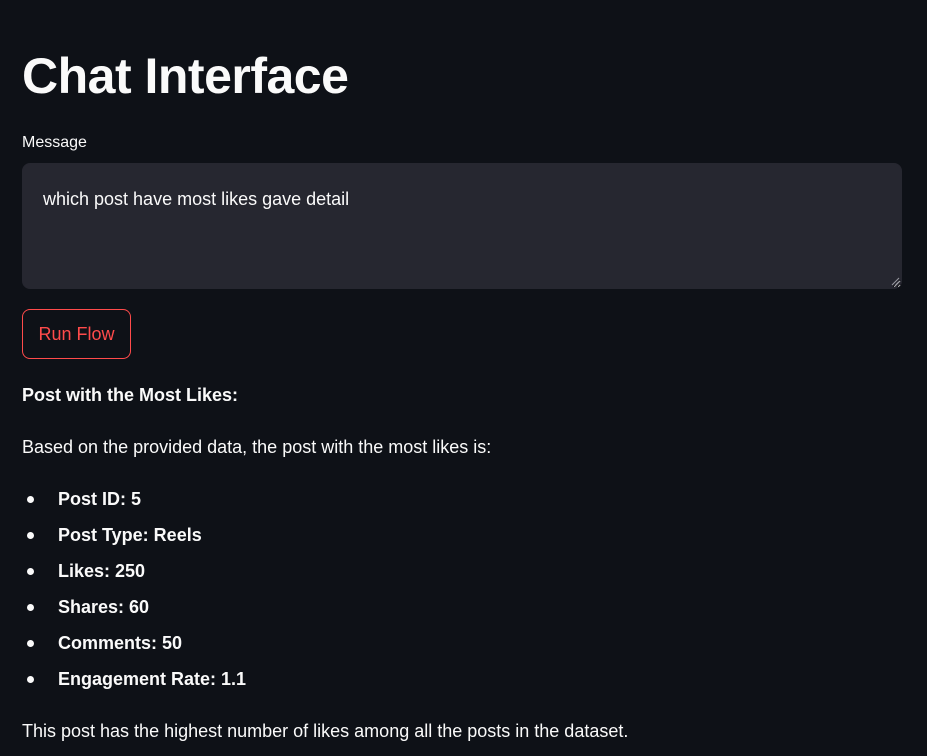 The height and width of the screenshot is (756, 927). Describe the element at coordinates (452, 505) in the screenshot. I see `post-detail-item: Post ID: 5` at that location.